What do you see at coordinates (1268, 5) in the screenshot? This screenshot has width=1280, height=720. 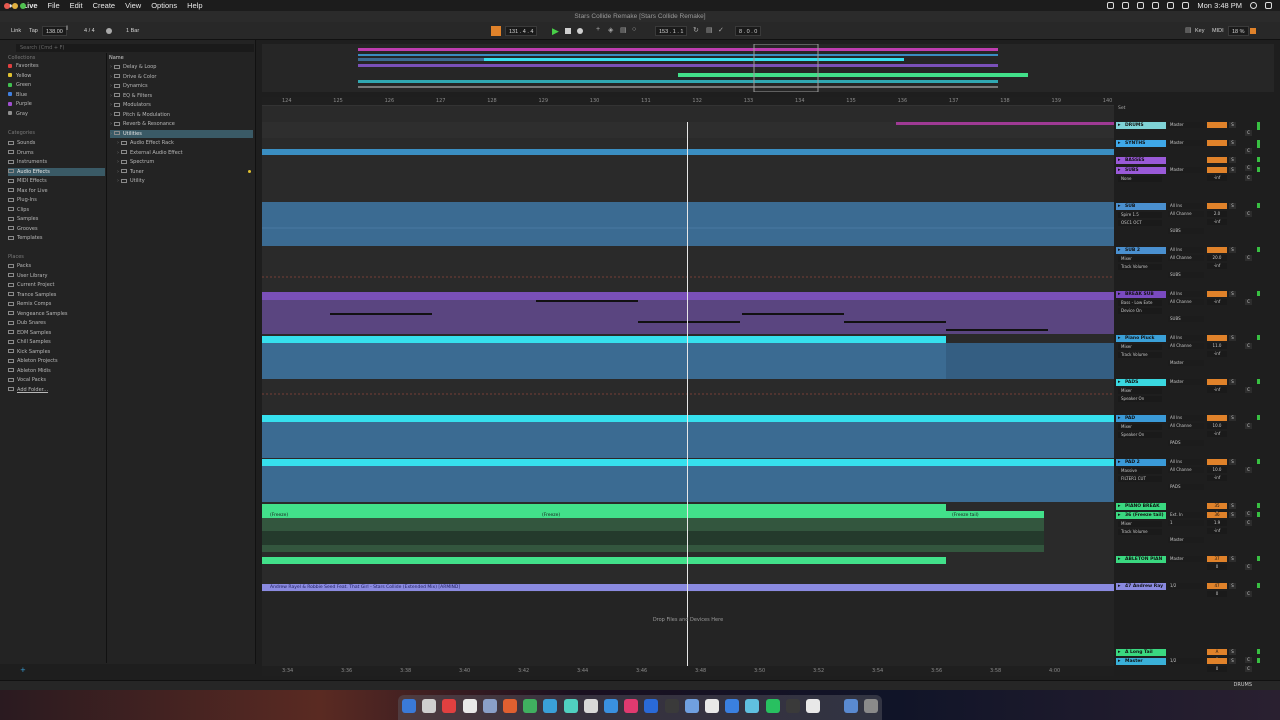 I see `notification-icon` at bounding box center [1268, 5].